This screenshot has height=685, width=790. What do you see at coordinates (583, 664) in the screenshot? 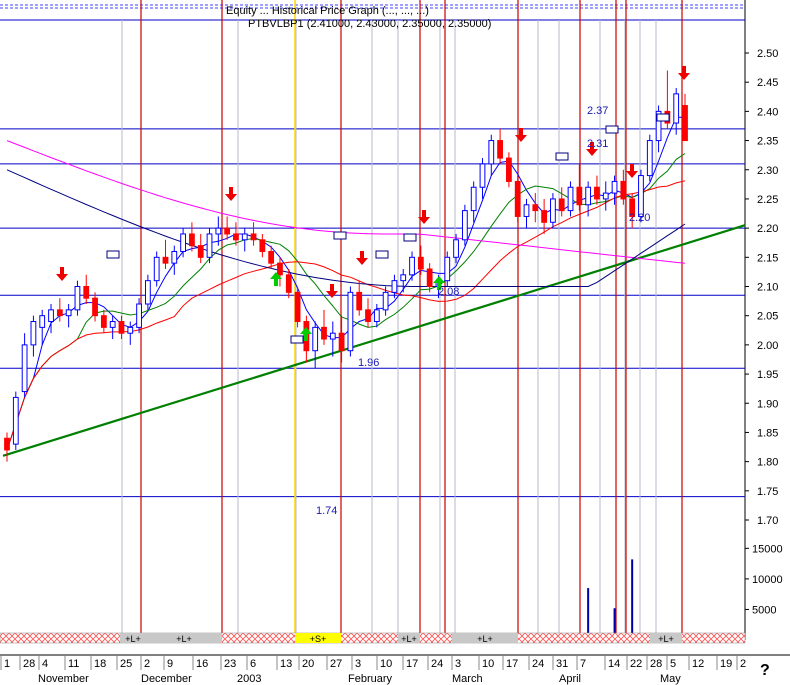
I see `date-tick-label: 7` at bounding box center [583, 664].